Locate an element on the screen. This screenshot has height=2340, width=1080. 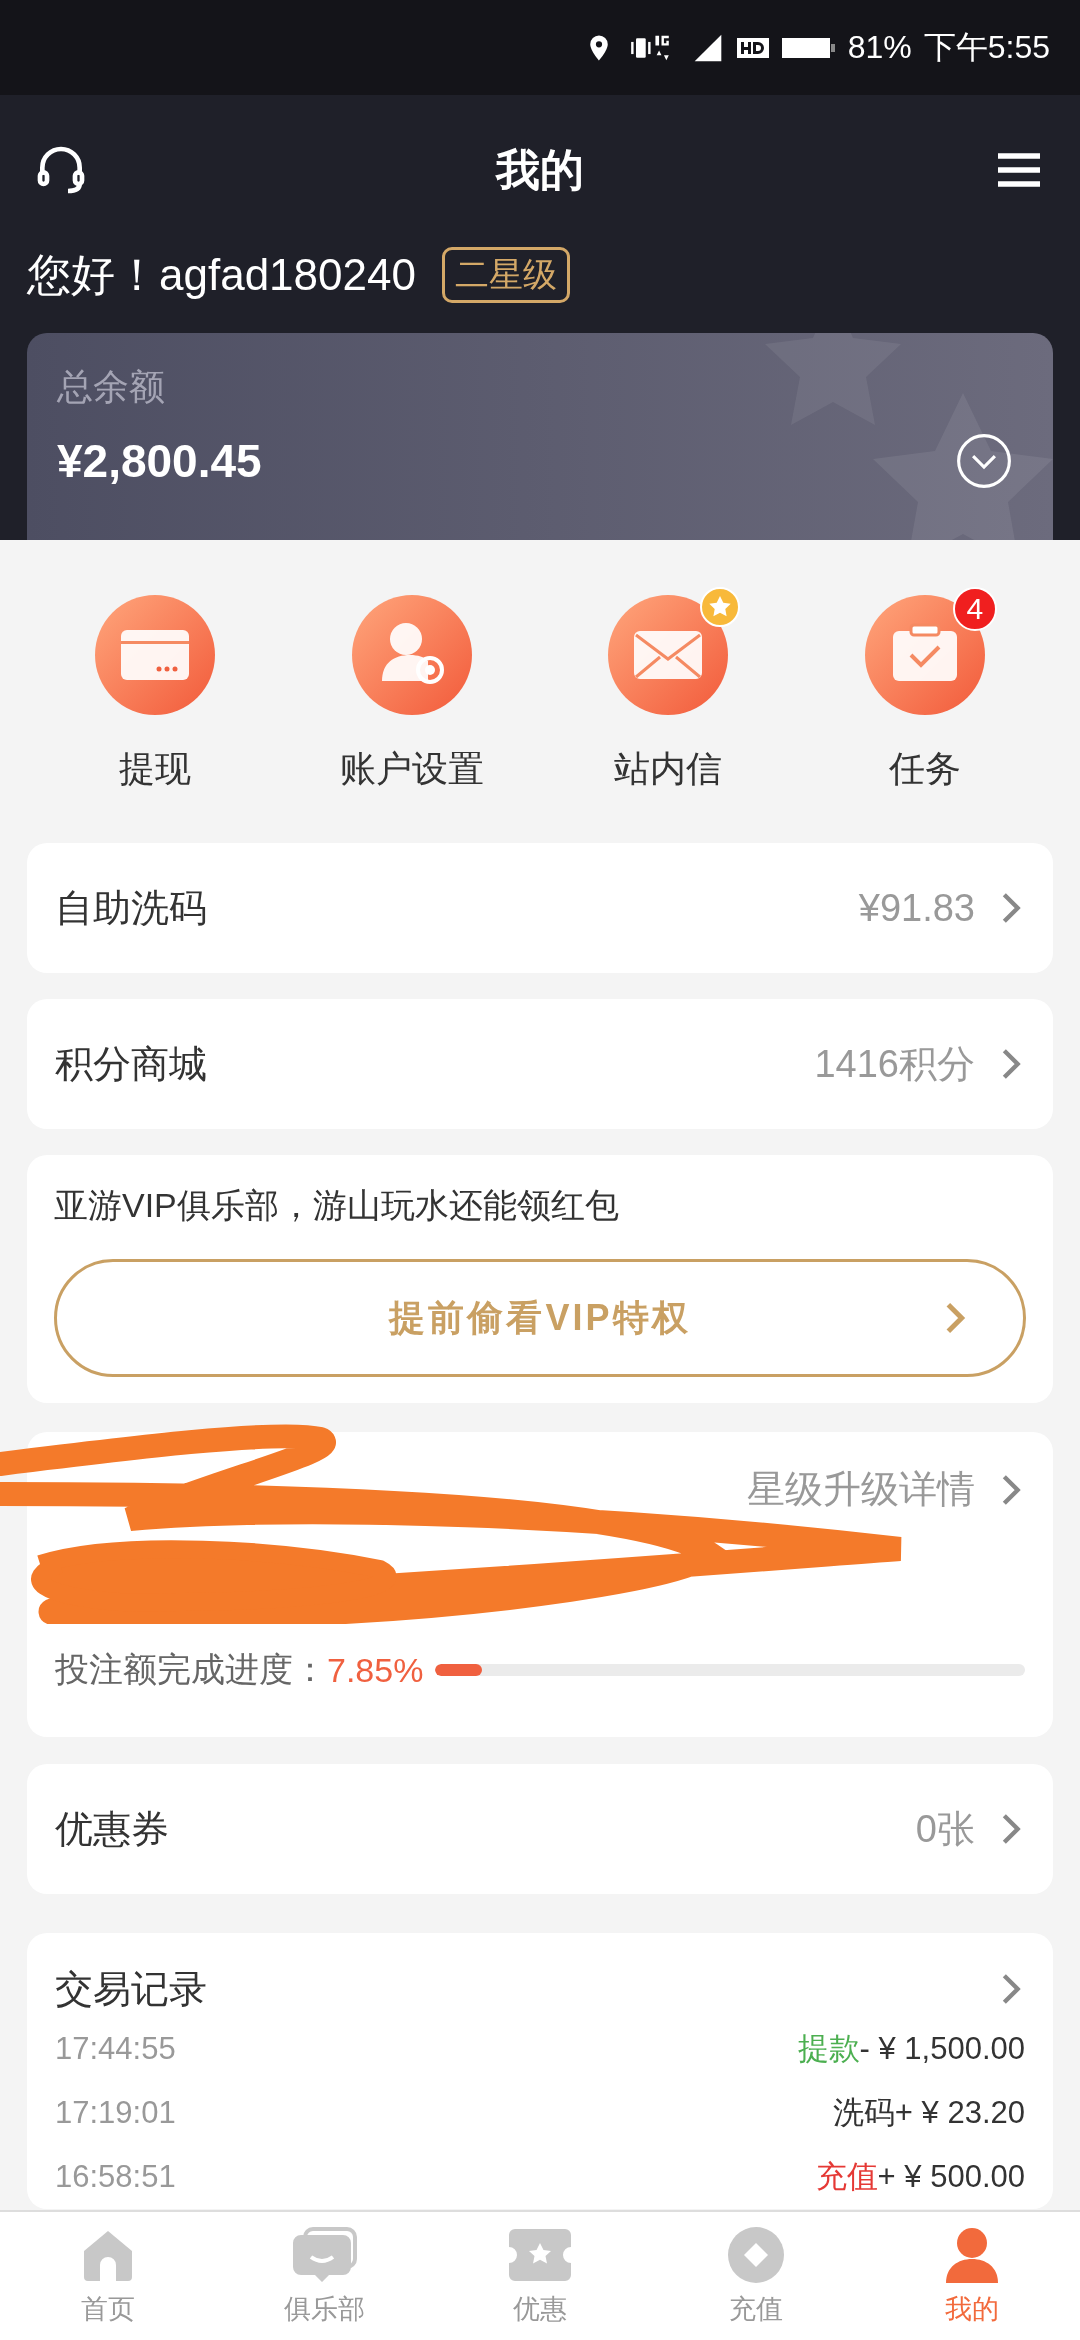
balance-amount: ¥2,800.45 is located at coordinates (159, 461).